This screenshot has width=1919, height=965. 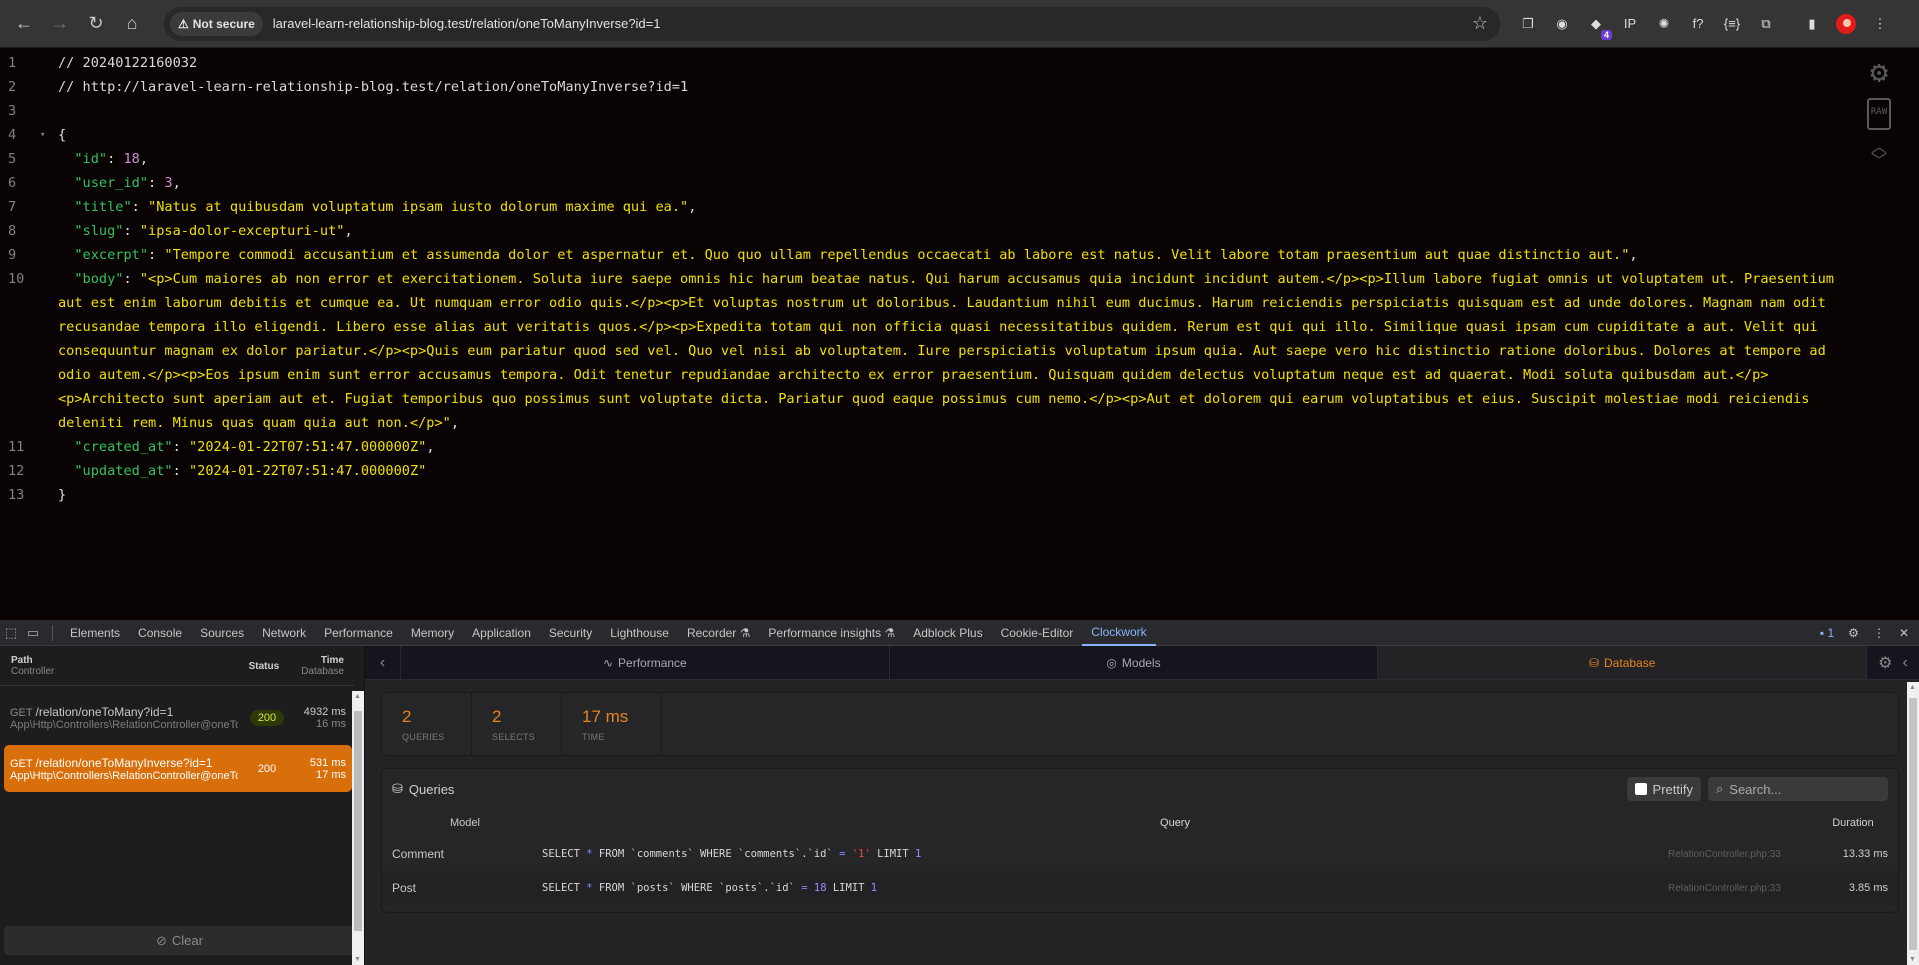 What do you see at coordinates (462, 823) in the screenshot?
I see `column-model: Model` at bounding box center [462, 823].